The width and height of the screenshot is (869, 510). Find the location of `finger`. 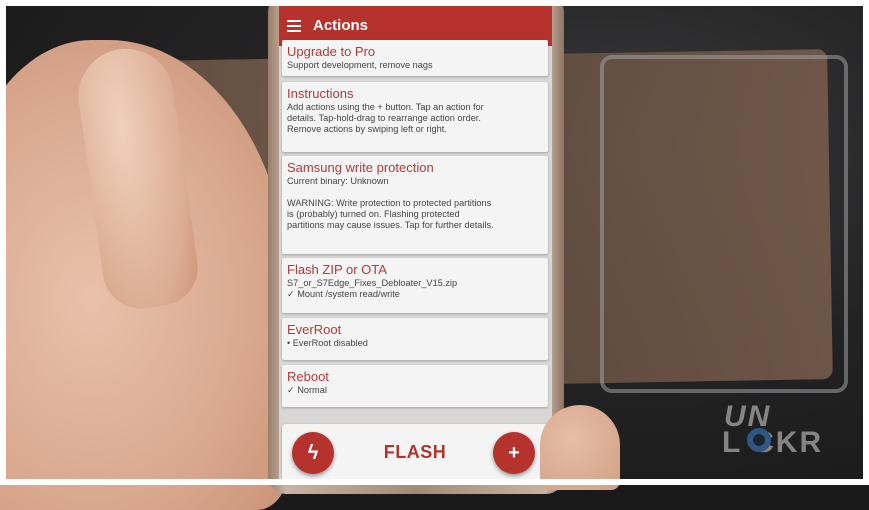

finger is located at coordinates (580, 447).